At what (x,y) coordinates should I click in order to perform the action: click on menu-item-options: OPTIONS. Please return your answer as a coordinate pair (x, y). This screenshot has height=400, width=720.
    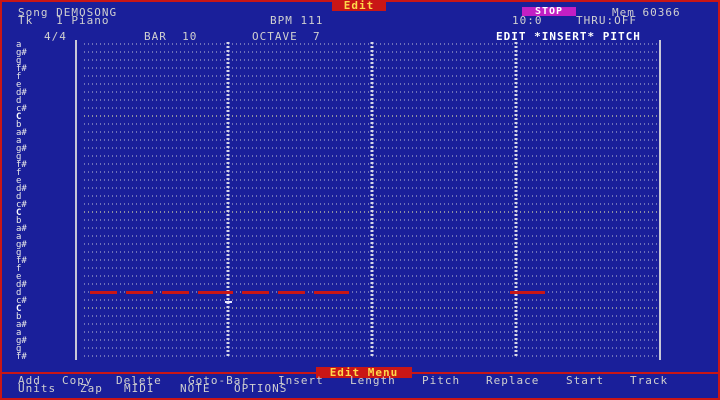
    Looking at the image, I should click on (260, 388).